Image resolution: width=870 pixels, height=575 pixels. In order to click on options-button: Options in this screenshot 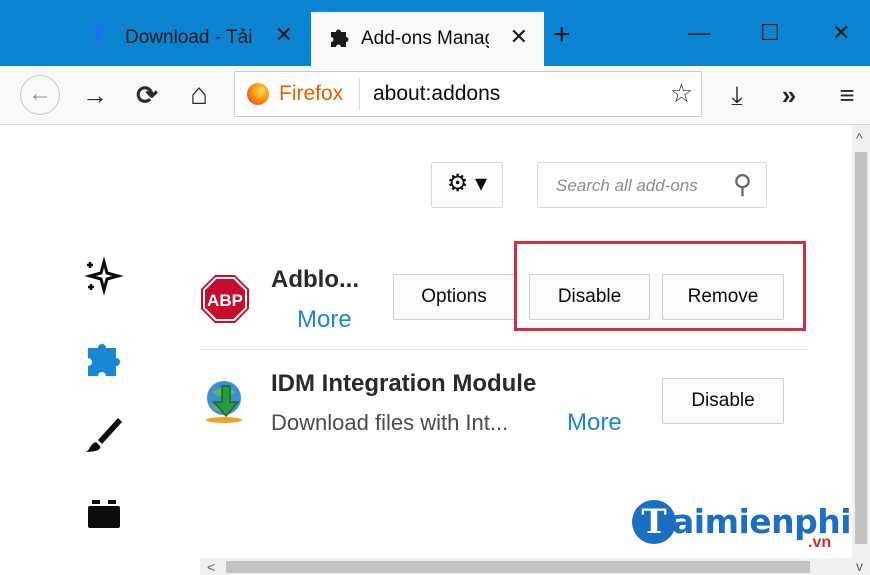, I will do `click(454, 297)`.